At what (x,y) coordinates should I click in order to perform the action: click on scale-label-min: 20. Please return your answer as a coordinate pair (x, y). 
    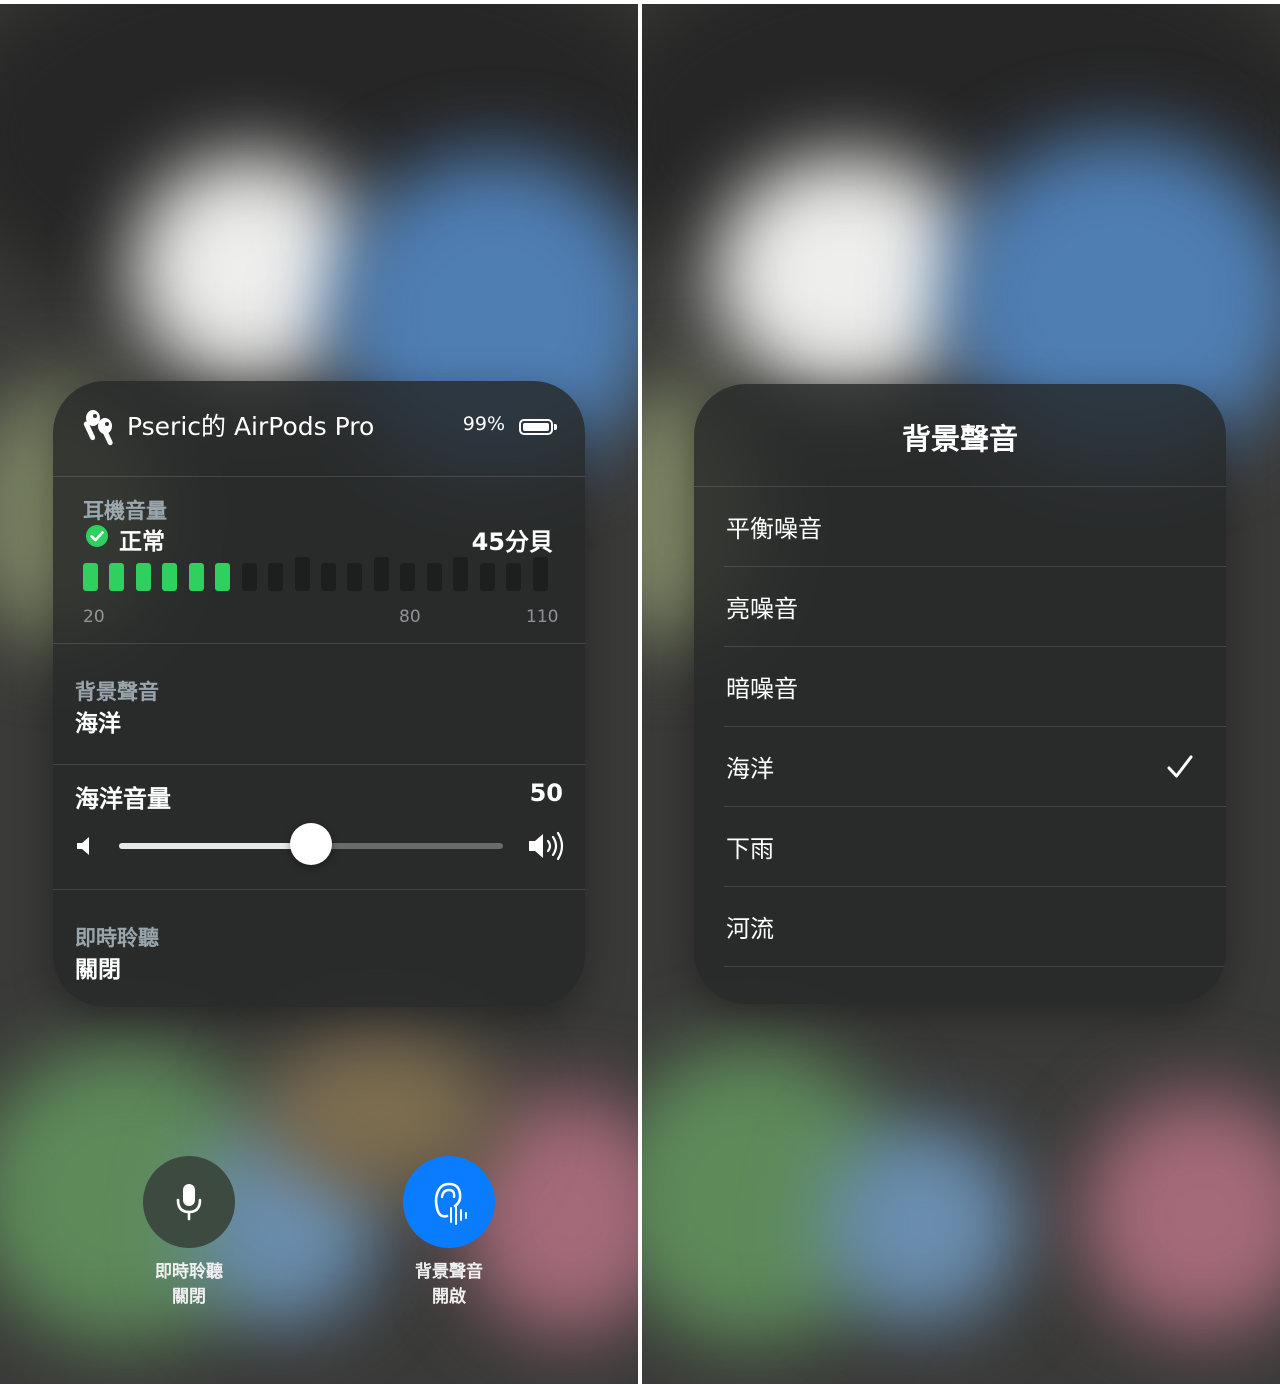
    Looking at the image, I should click on (94, 617).